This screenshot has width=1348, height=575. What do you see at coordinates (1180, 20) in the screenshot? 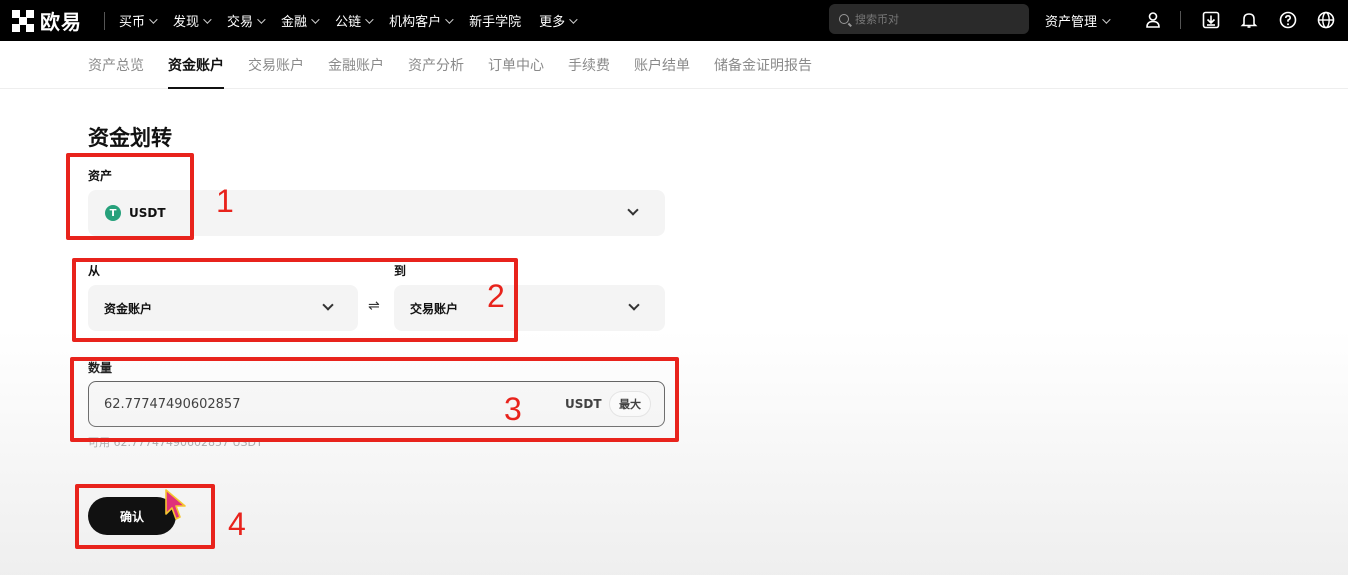
I see `nav-icon-divider` at bounding box center [1180, 20].